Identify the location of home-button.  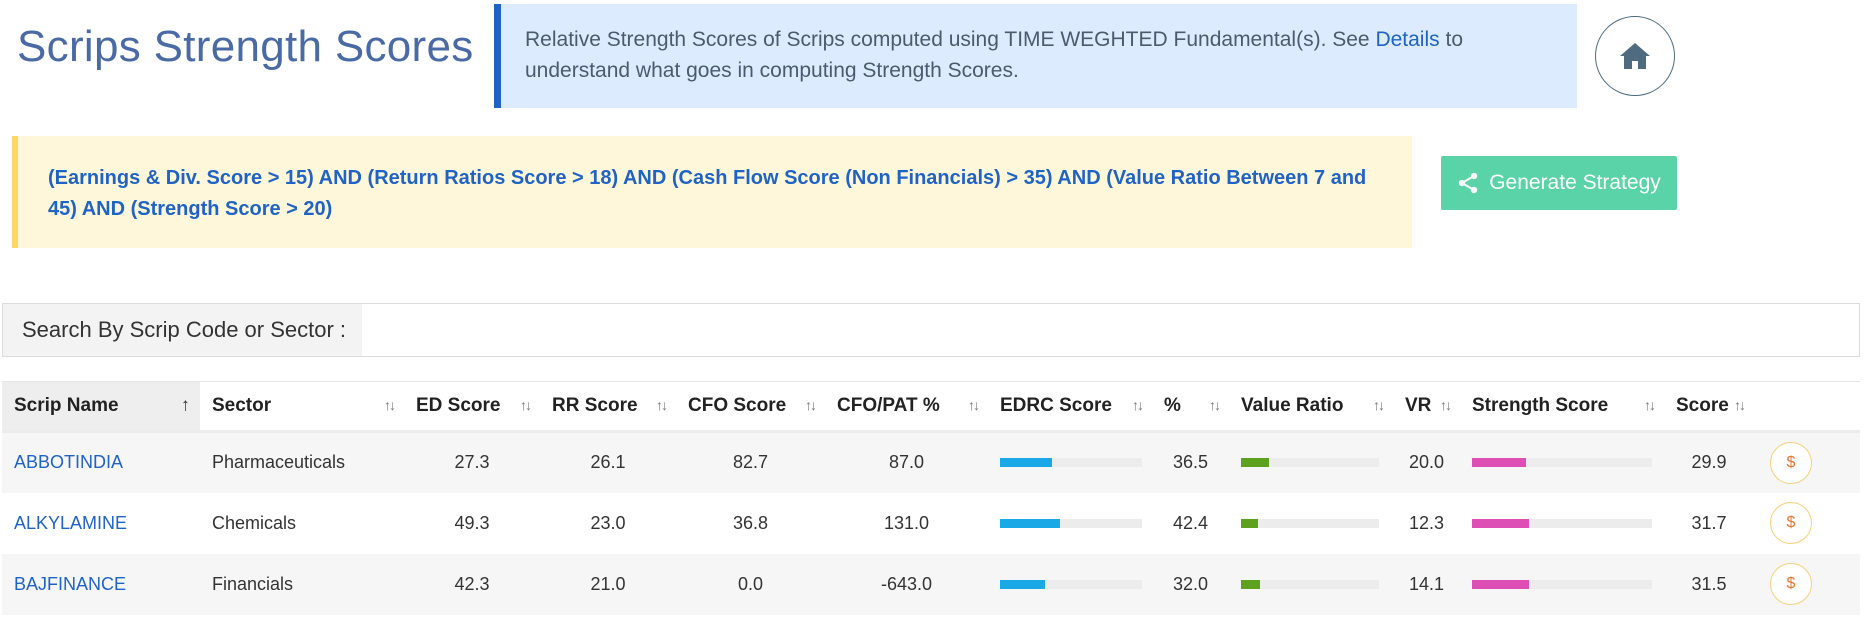
(1635, 56).